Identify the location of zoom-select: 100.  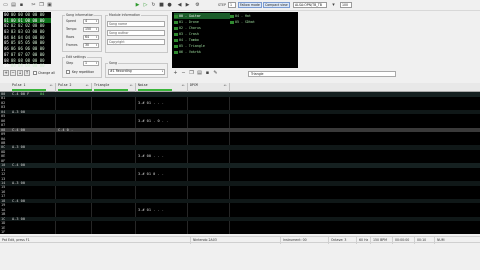
(346, 5).